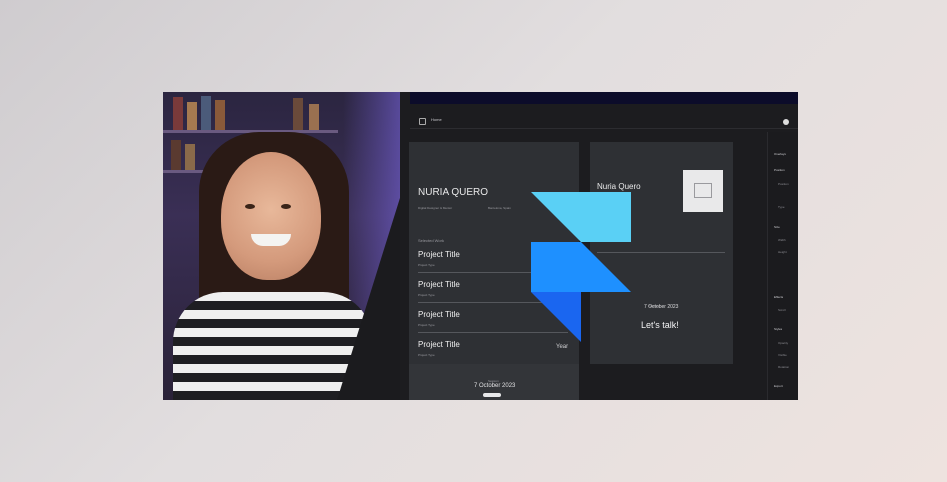 This screenshot has width=947, height=482. Describe the element at coordinates (271, 216) in the screenshot. I see `face` at that location.